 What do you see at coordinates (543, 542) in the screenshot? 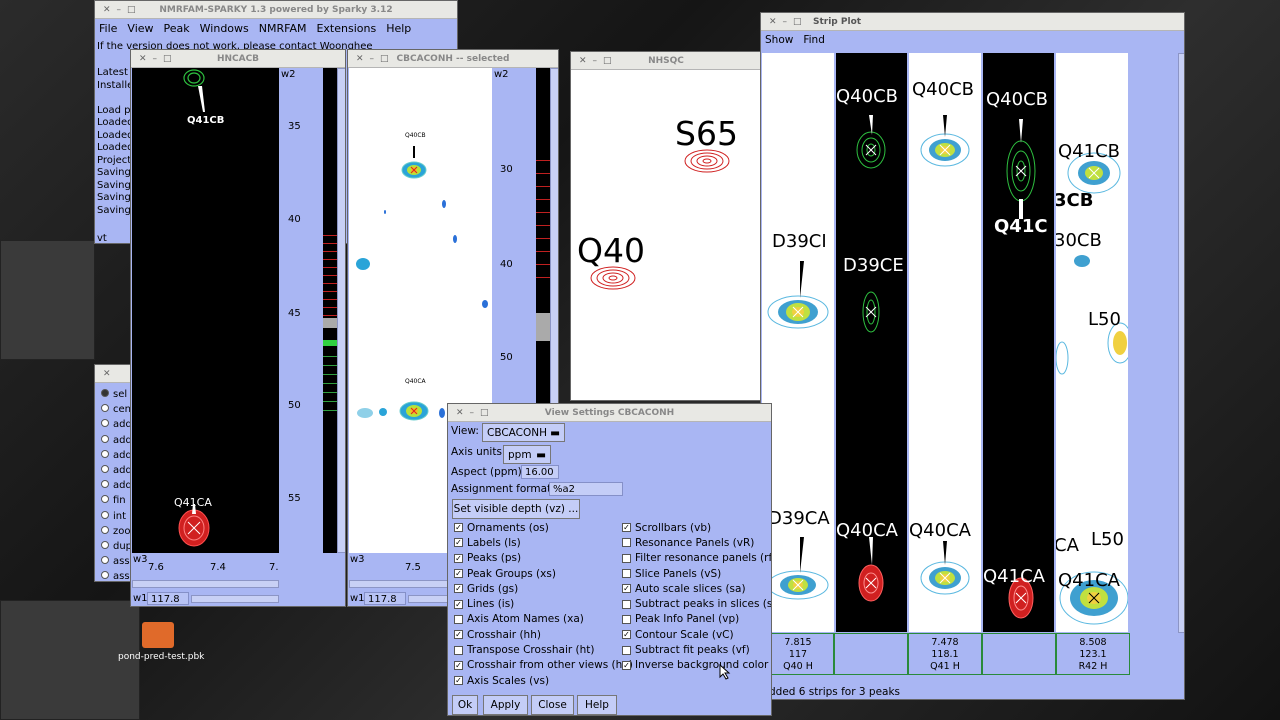
I see `option-checkbox-row: ✓ Labels (ls)` at bounding box center [543, 542].